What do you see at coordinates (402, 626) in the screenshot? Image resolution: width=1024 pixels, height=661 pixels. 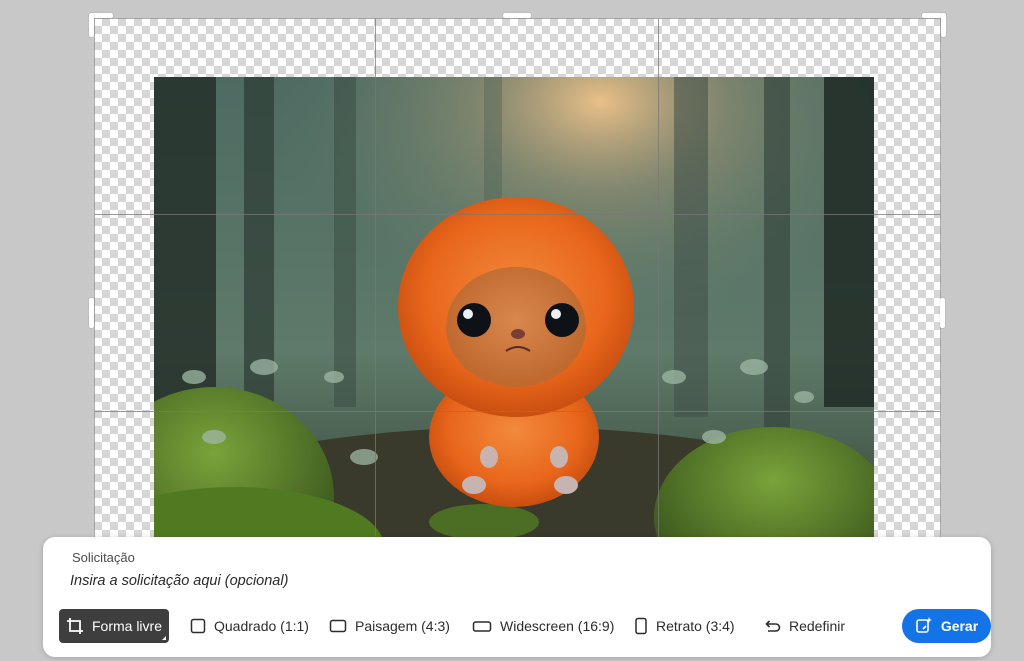 I see `option-label: Paisagem (4:3)` at bounding box center [402, 626].